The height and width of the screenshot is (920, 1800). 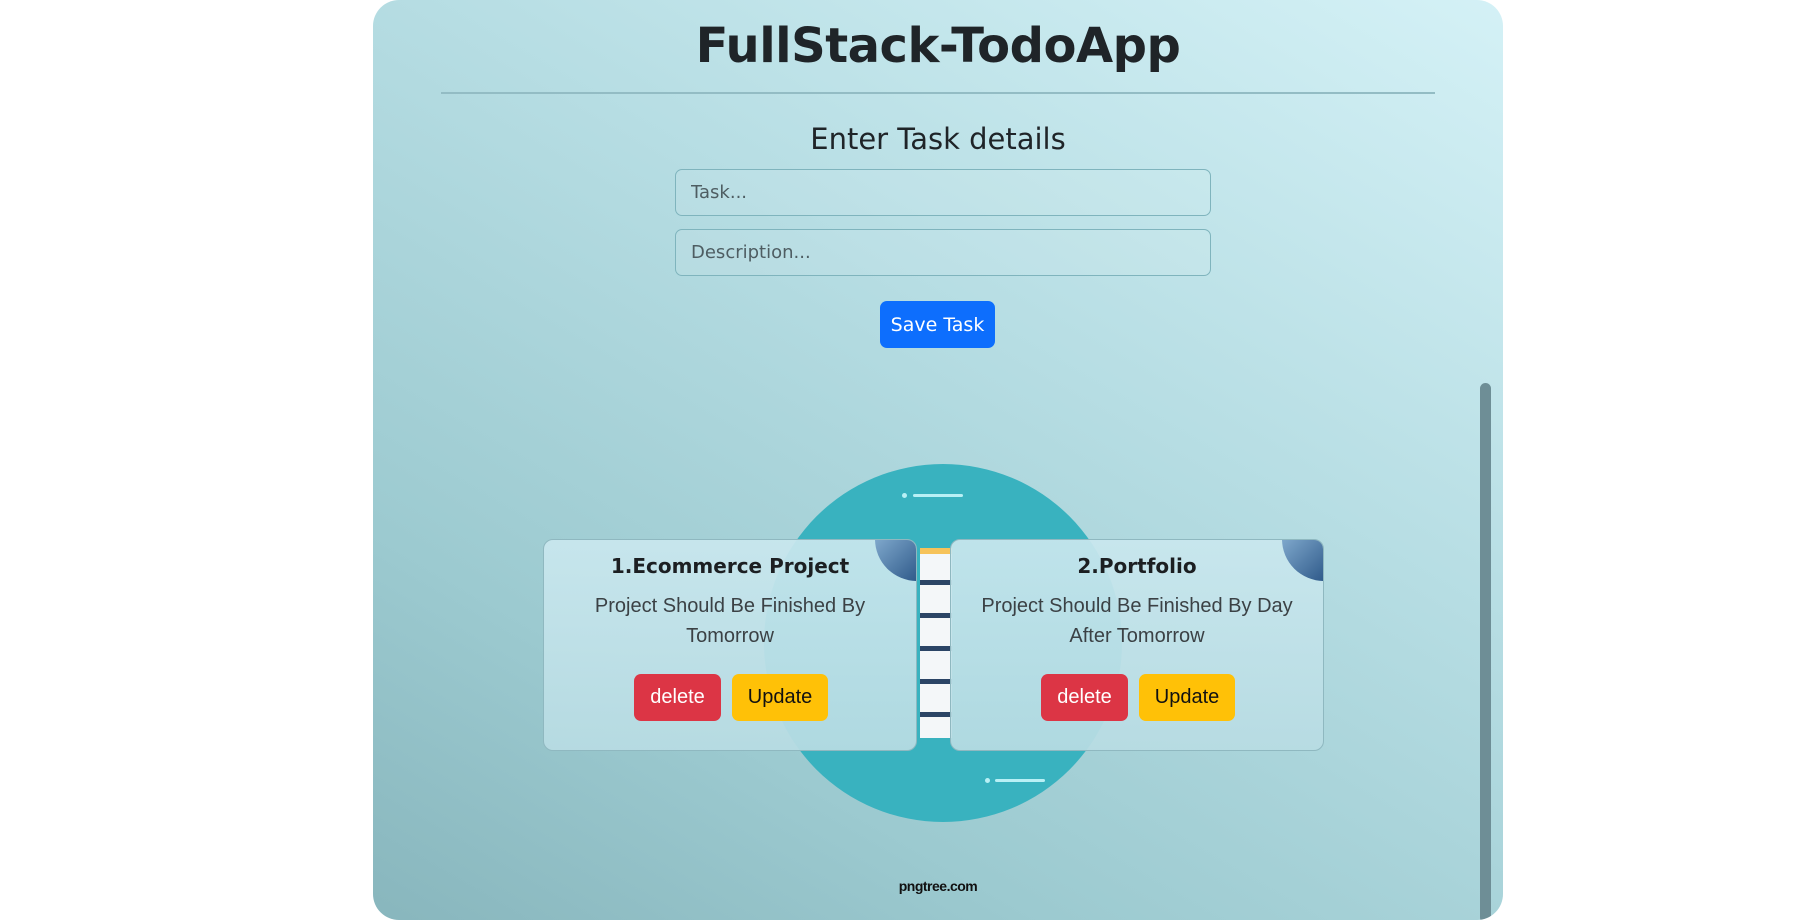 What do you see at coordinates (937, 324) in the screenshot?
I see `save-task-button: Save Task` at bounding box center [937, 324].